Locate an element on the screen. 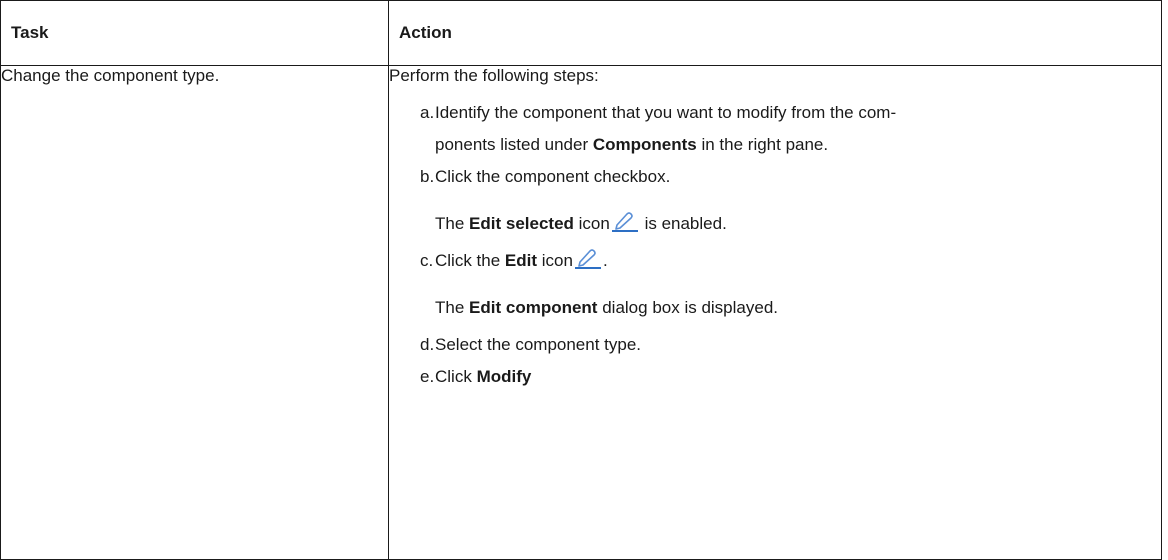  action-intro: Perform the following steps: is located at coordinates (494, 75).